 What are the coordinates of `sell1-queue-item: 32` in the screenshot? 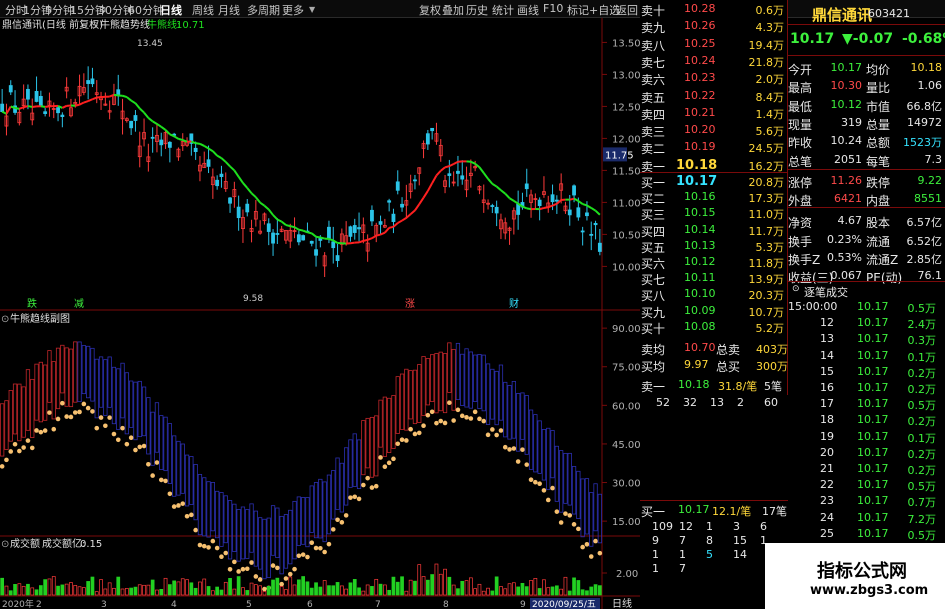 It's located at (690, 402).